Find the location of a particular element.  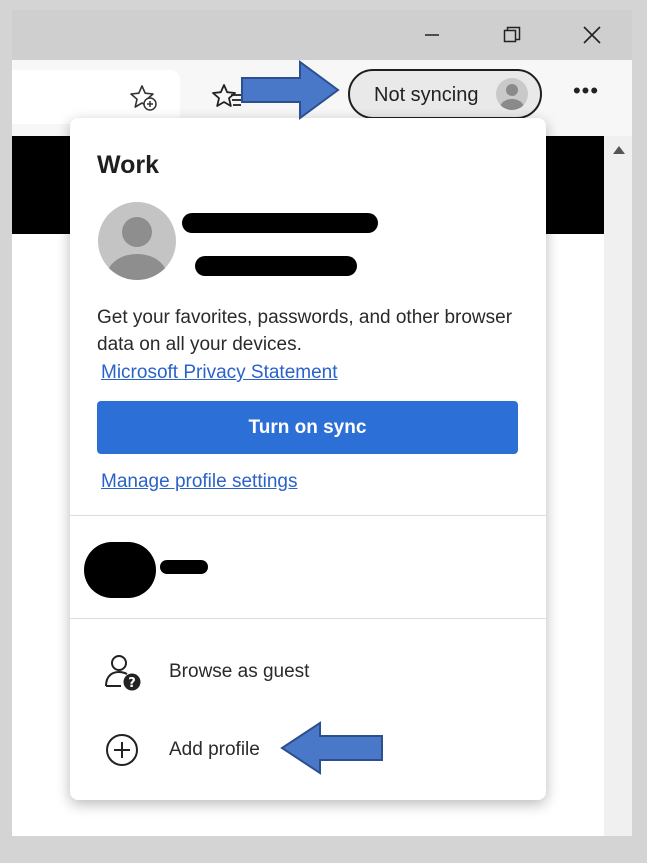

redacted-account-name is located at coordinates (280, 223).